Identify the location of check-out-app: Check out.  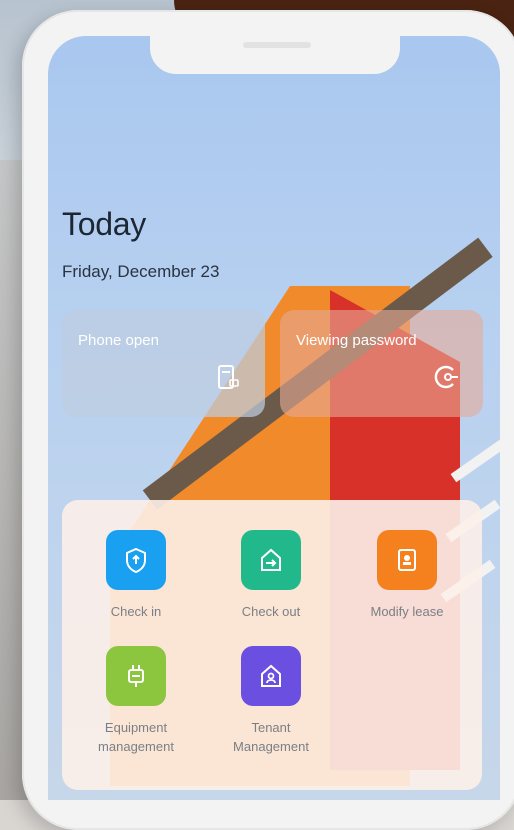
(271, 575).